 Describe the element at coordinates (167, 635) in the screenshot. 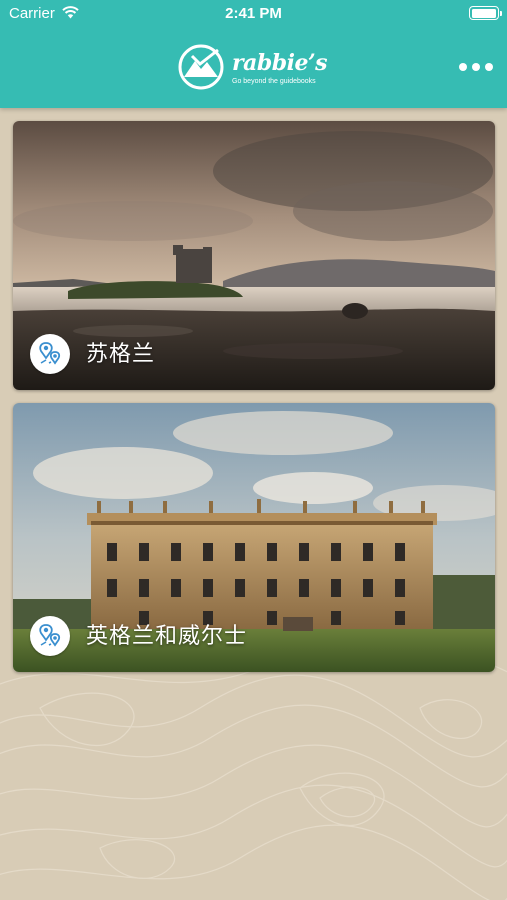

I see `destination-label: 英格兰和威尔士` at that location.